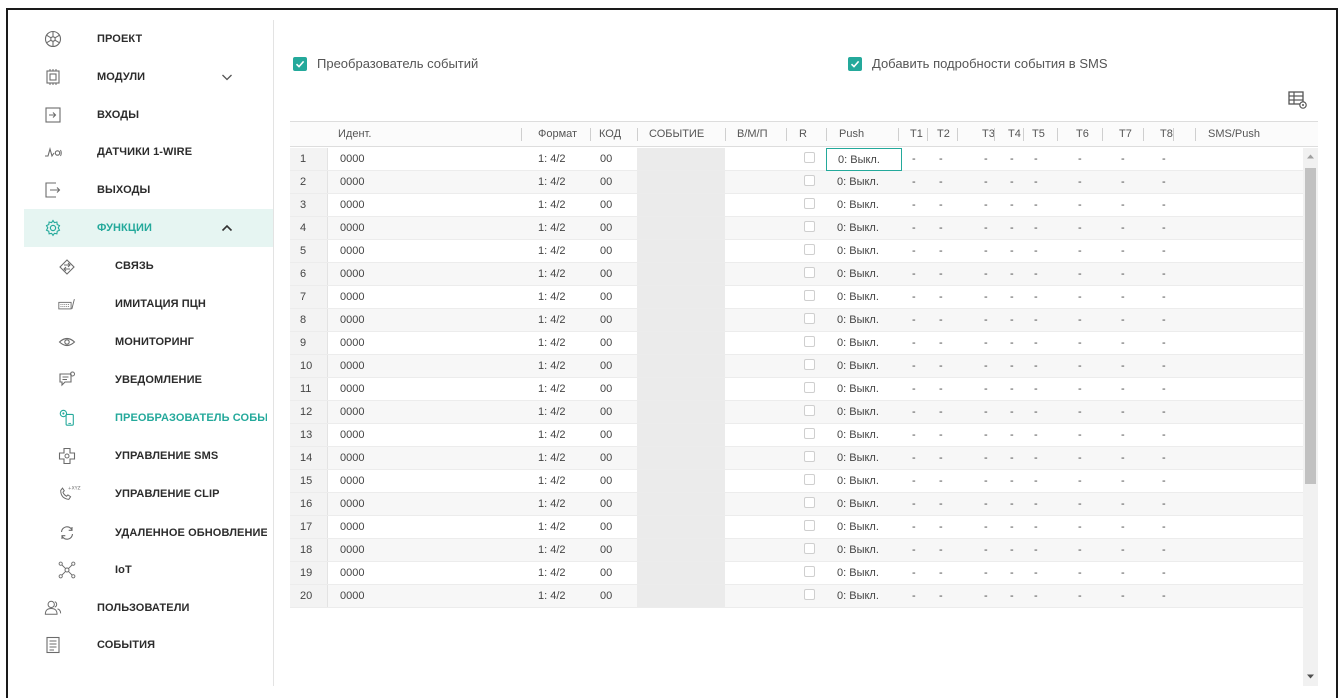 The image size is (1344, 698). Describe the element at coordinates (148, 380) in the screenshot. I see `sidebar-item-9: УВЕДОМЛЕНИЕ` at that location.